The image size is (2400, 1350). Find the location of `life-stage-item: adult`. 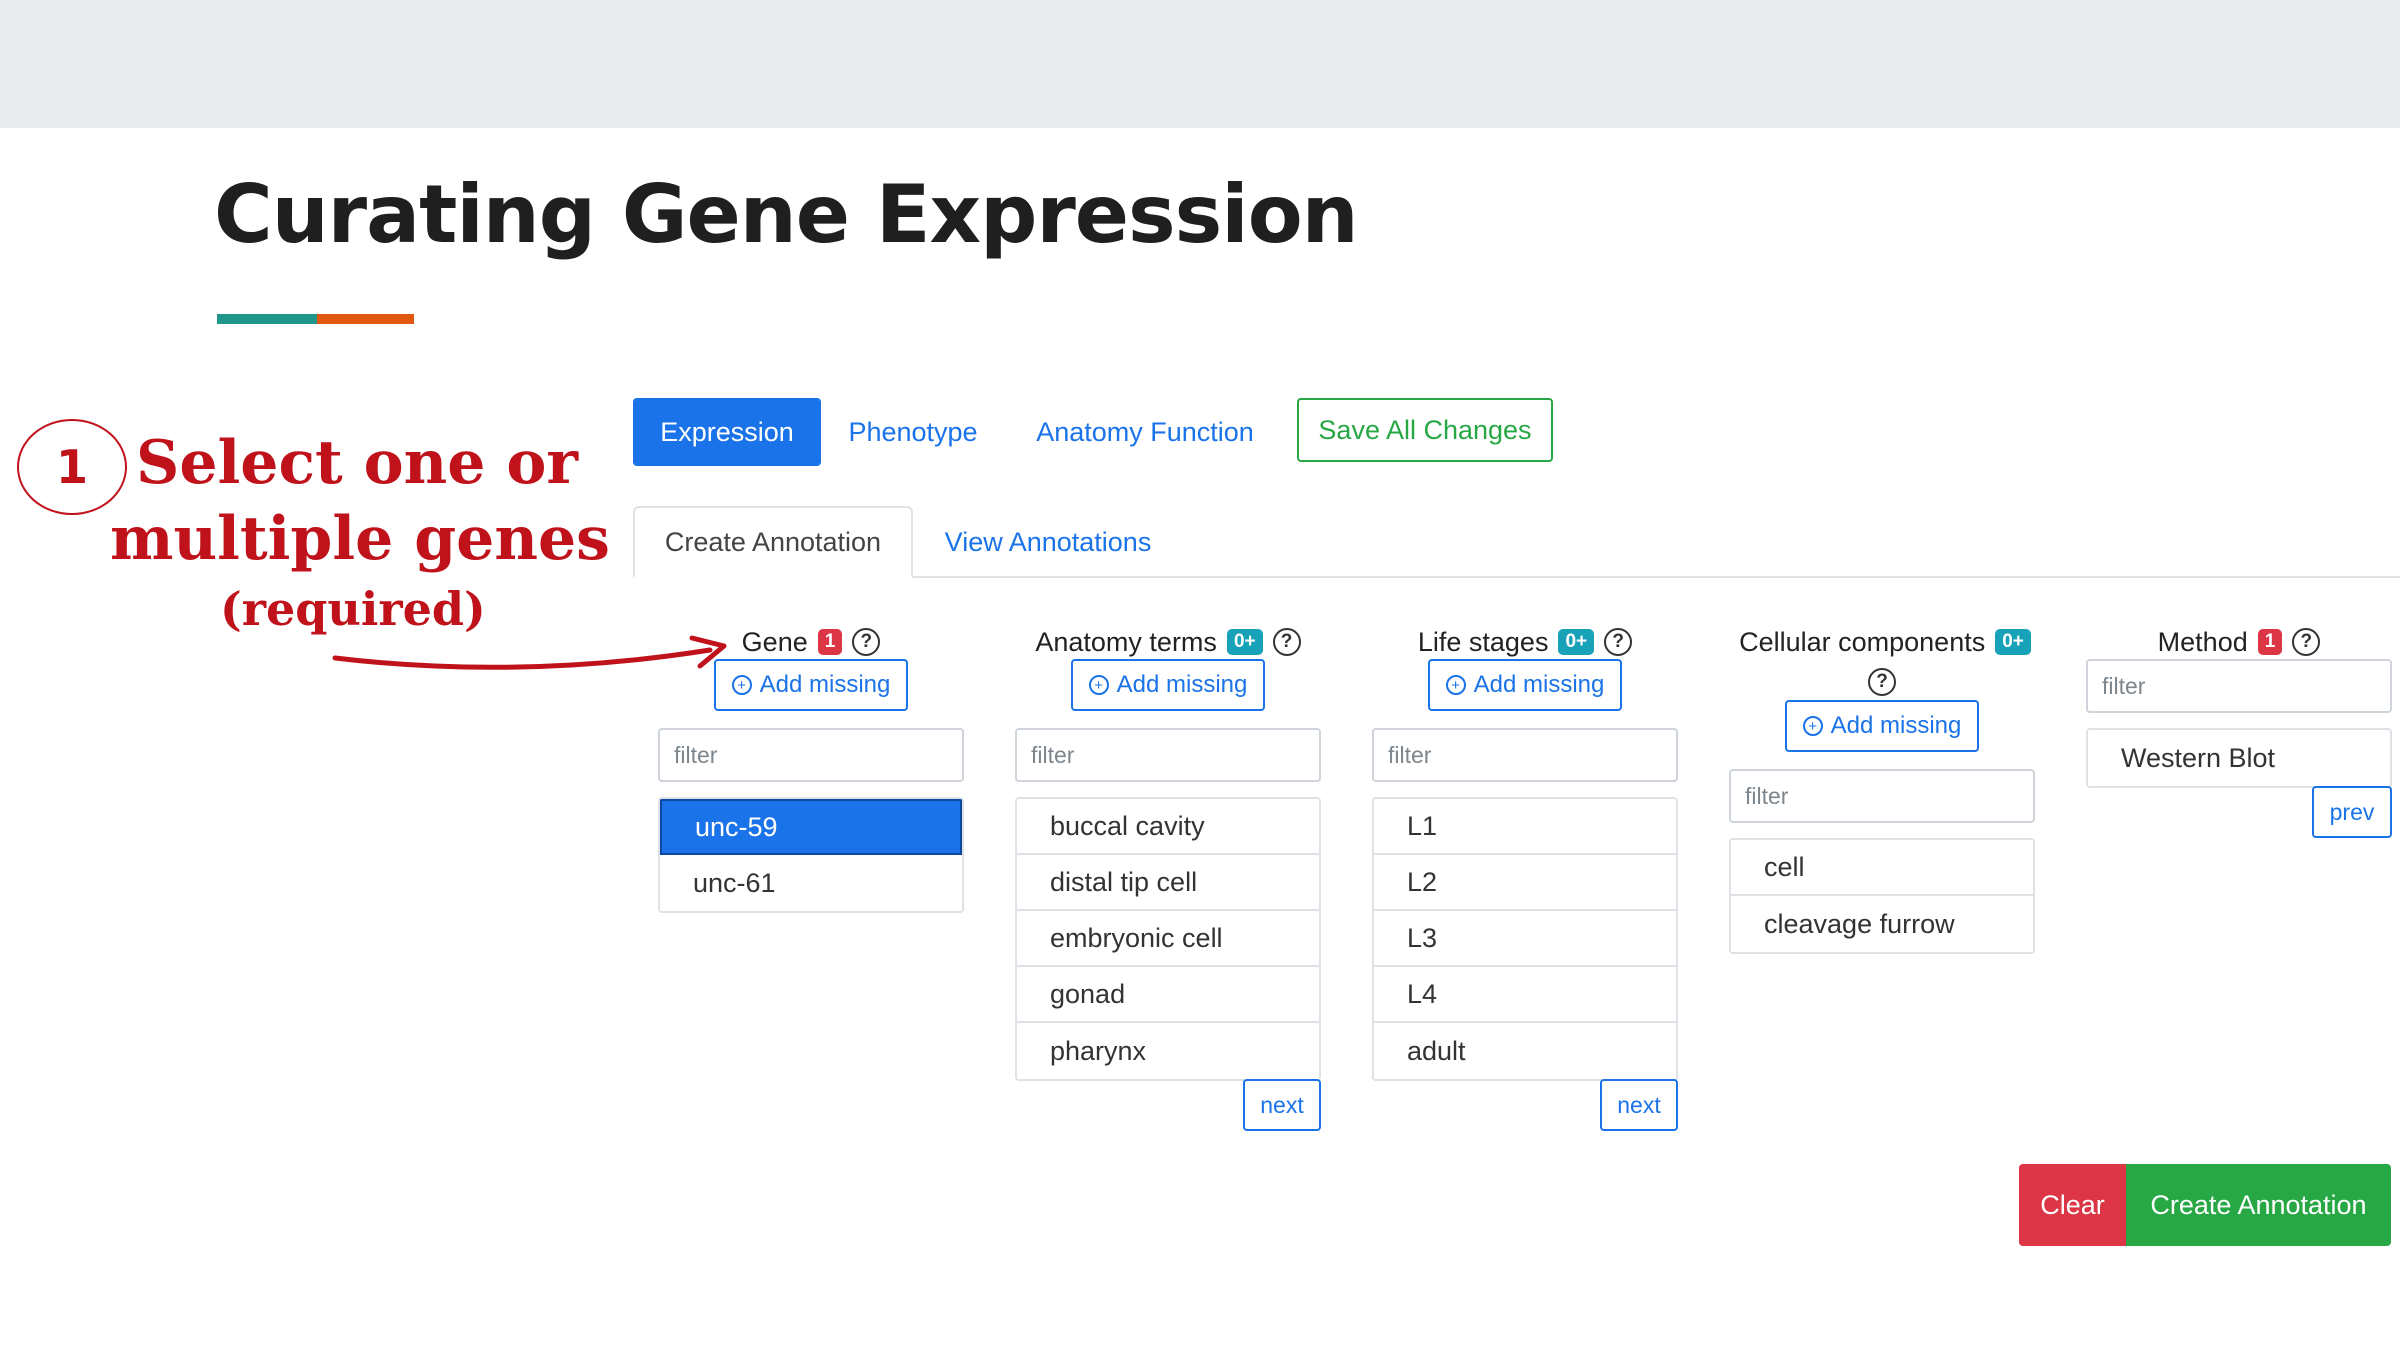

life-stage-item: adult is located at coordinates (1525, 1051).